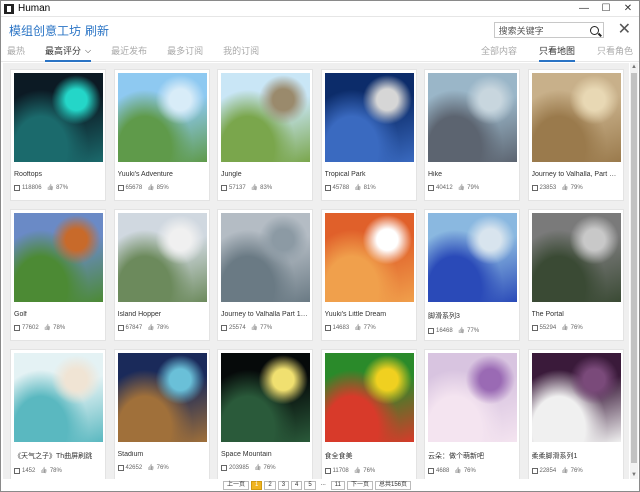  Describe the element at coordinates (265, 174) in the screenshot. I see `card-title: Jungle` at that location.